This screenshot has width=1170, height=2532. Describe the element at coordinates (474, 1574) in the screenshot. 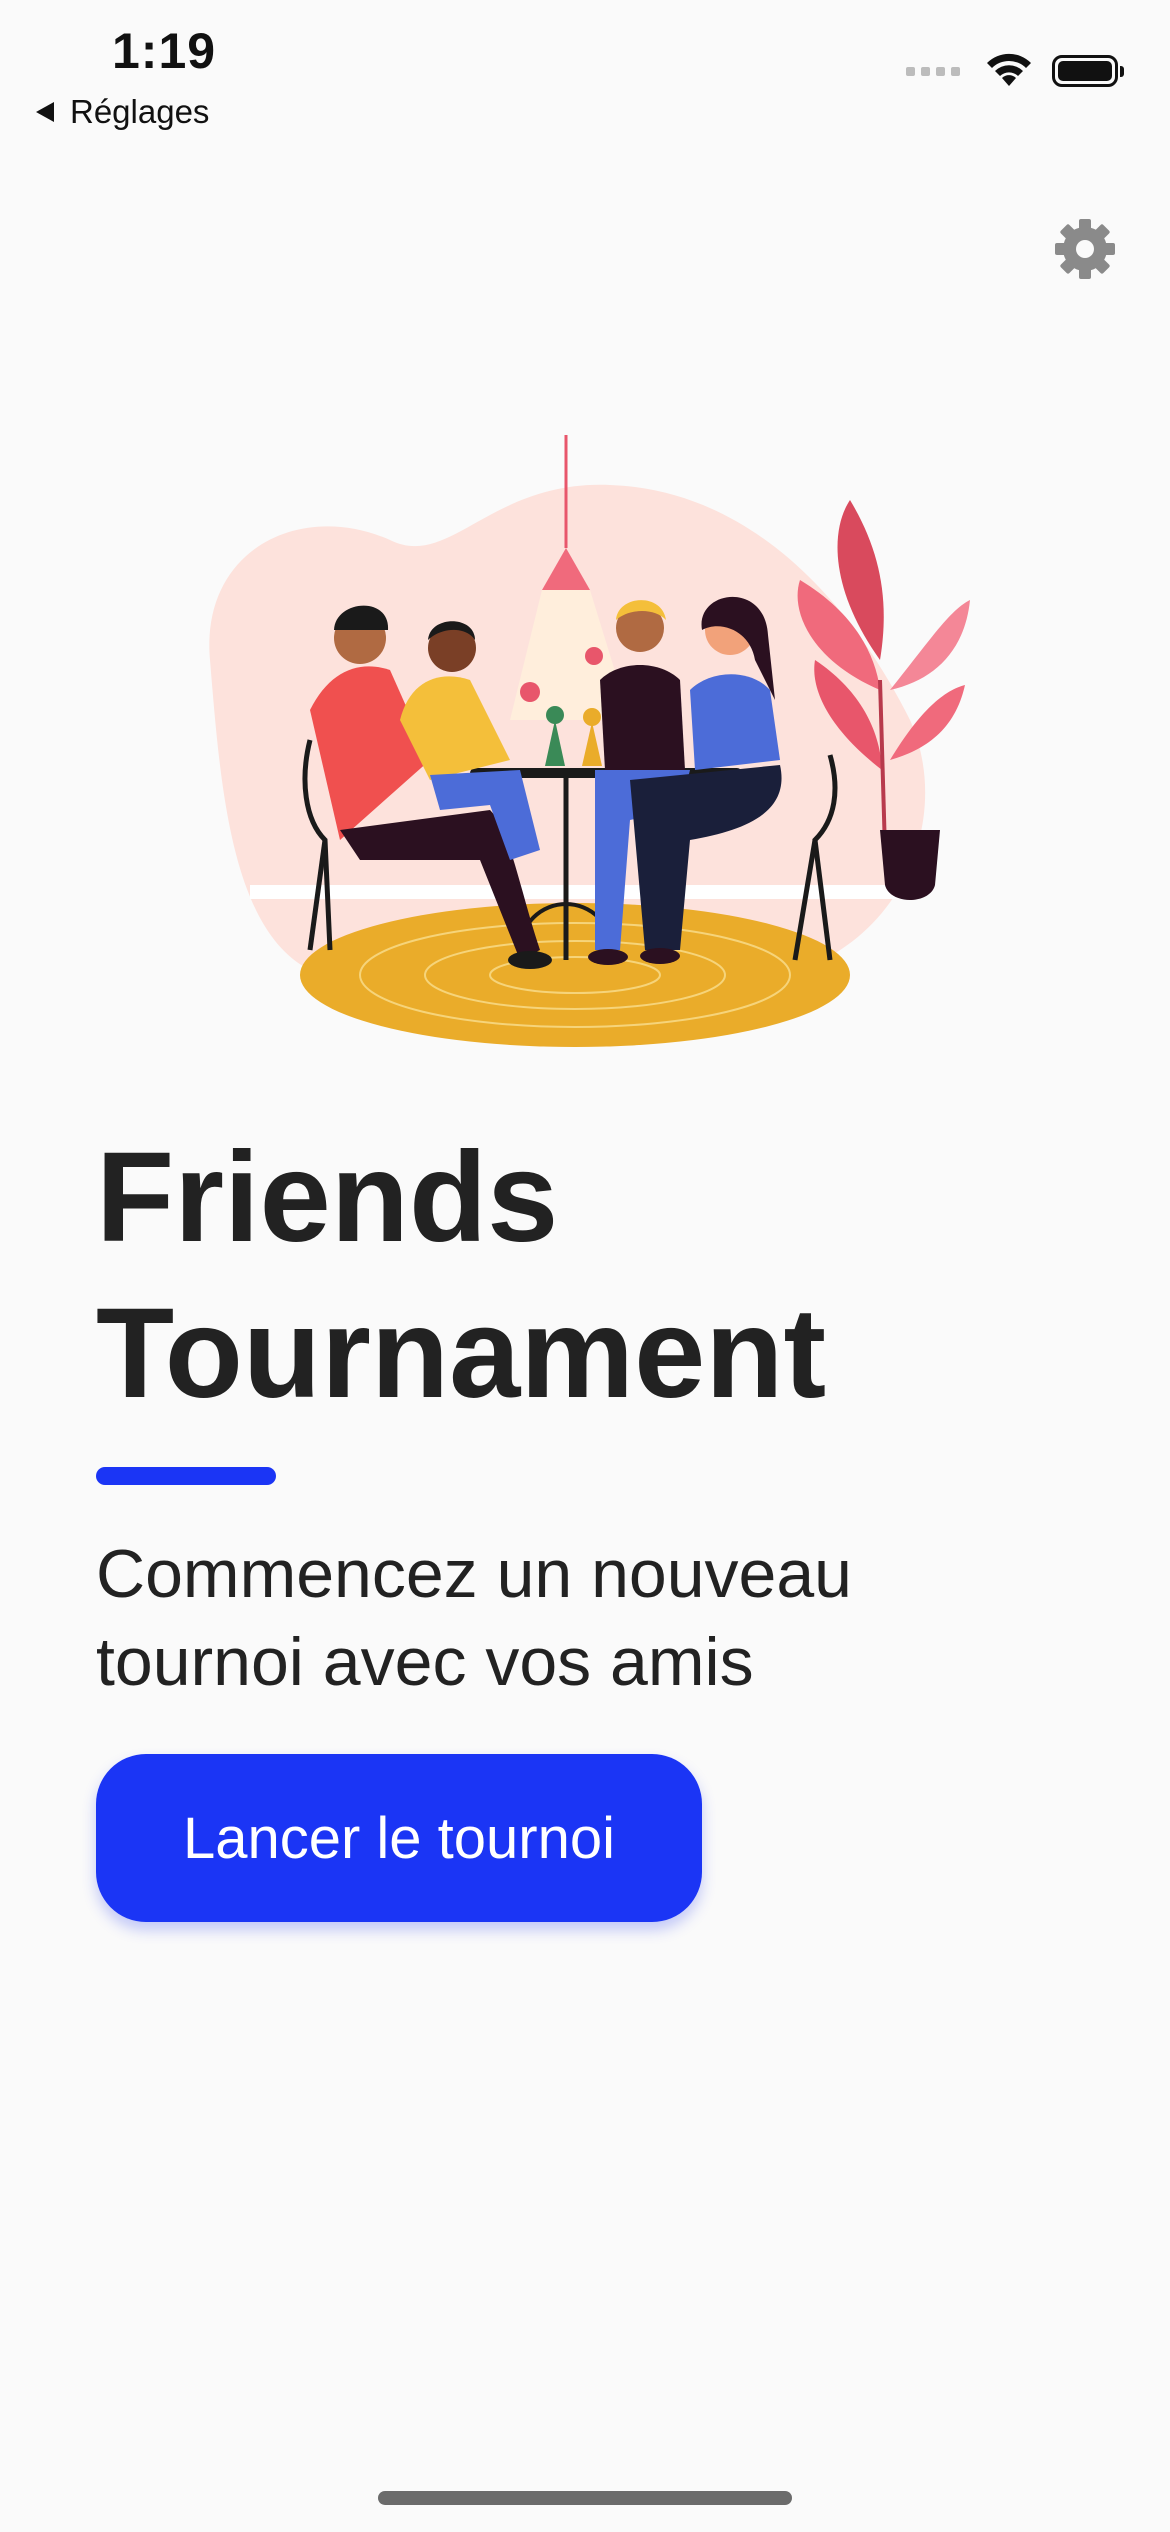

I see `subtitle-line-1: Commencez un nouveau` at that location.